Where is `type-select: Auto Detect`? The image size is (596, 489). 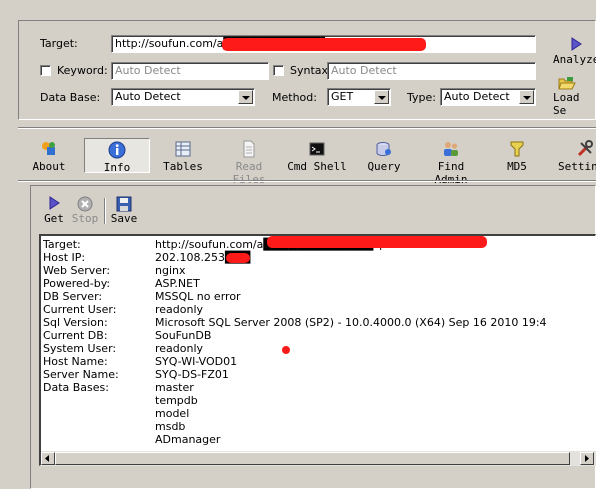
type-select: Auto Detect is located at coordinates (488, 97).